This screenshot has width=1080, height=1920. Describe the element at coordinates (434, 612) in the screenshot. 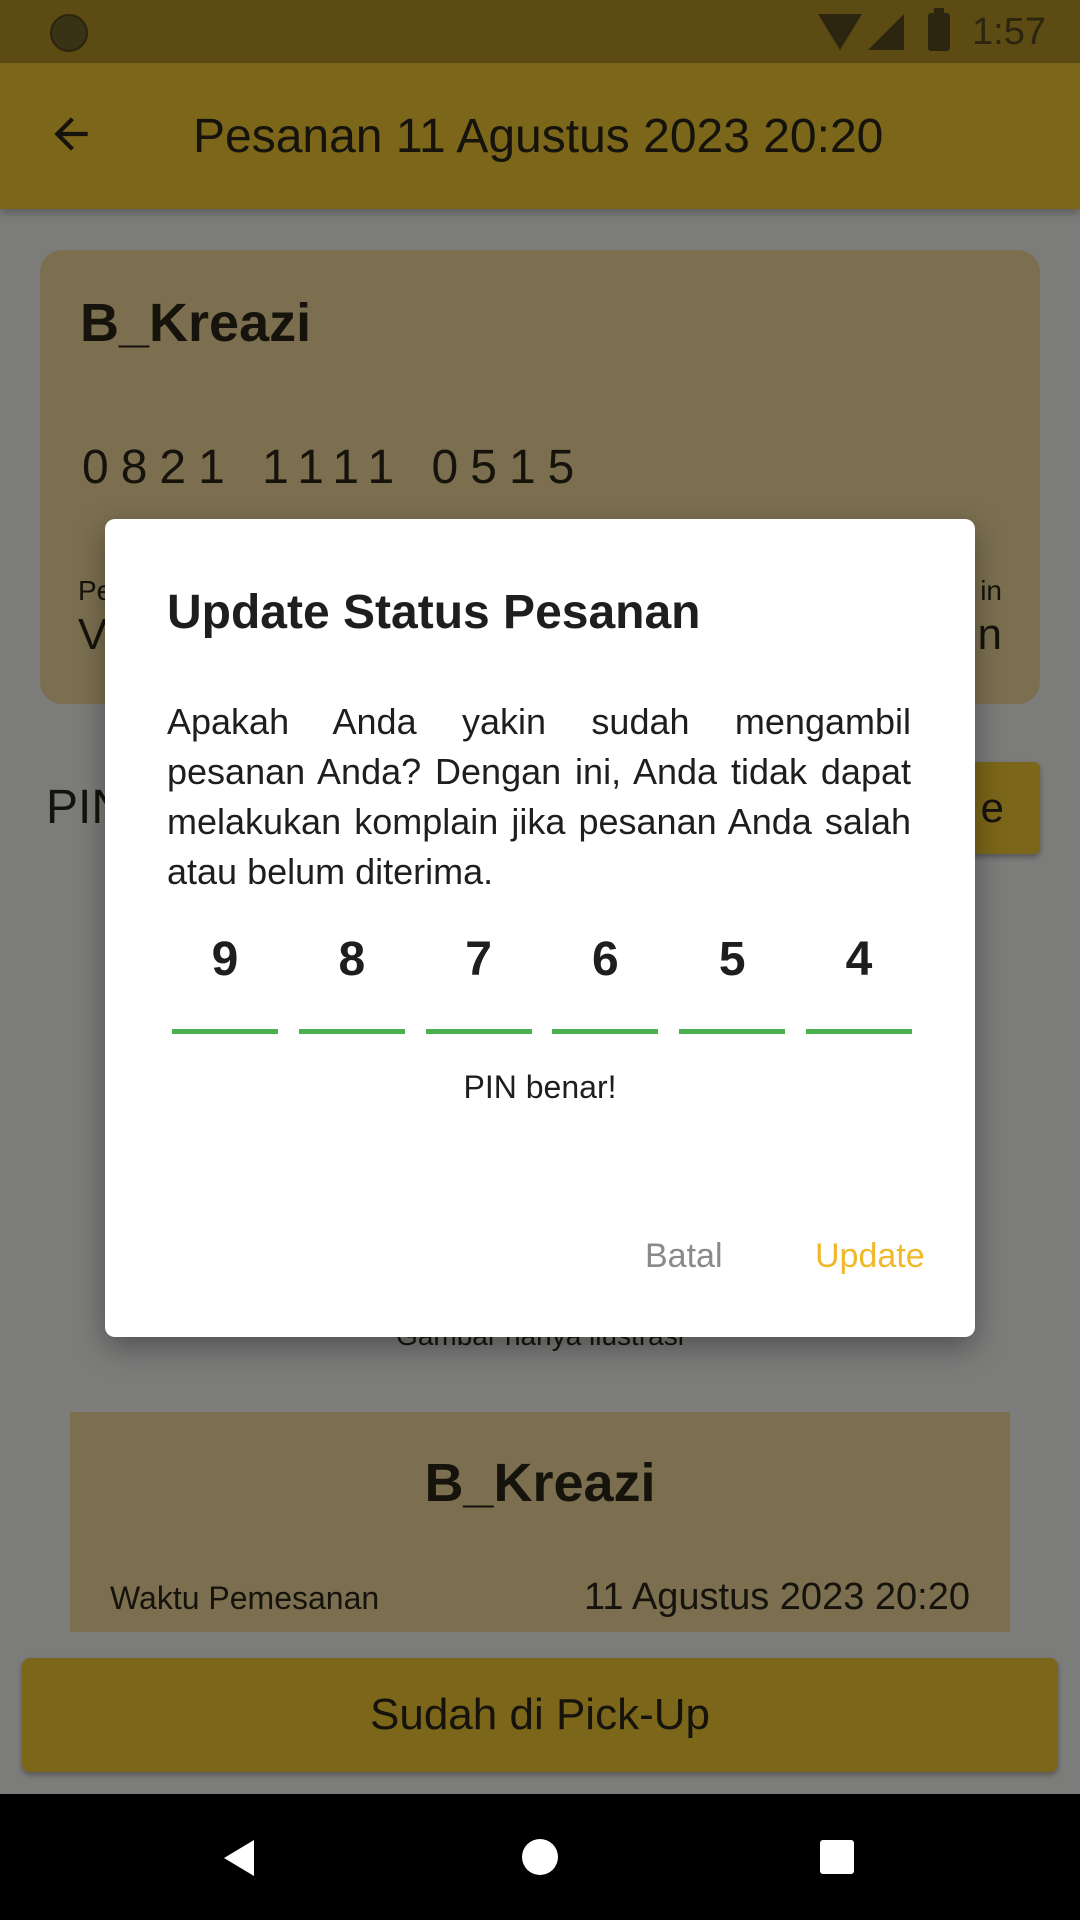

I see `dialog-title: Update Status Pesanan` at that location.